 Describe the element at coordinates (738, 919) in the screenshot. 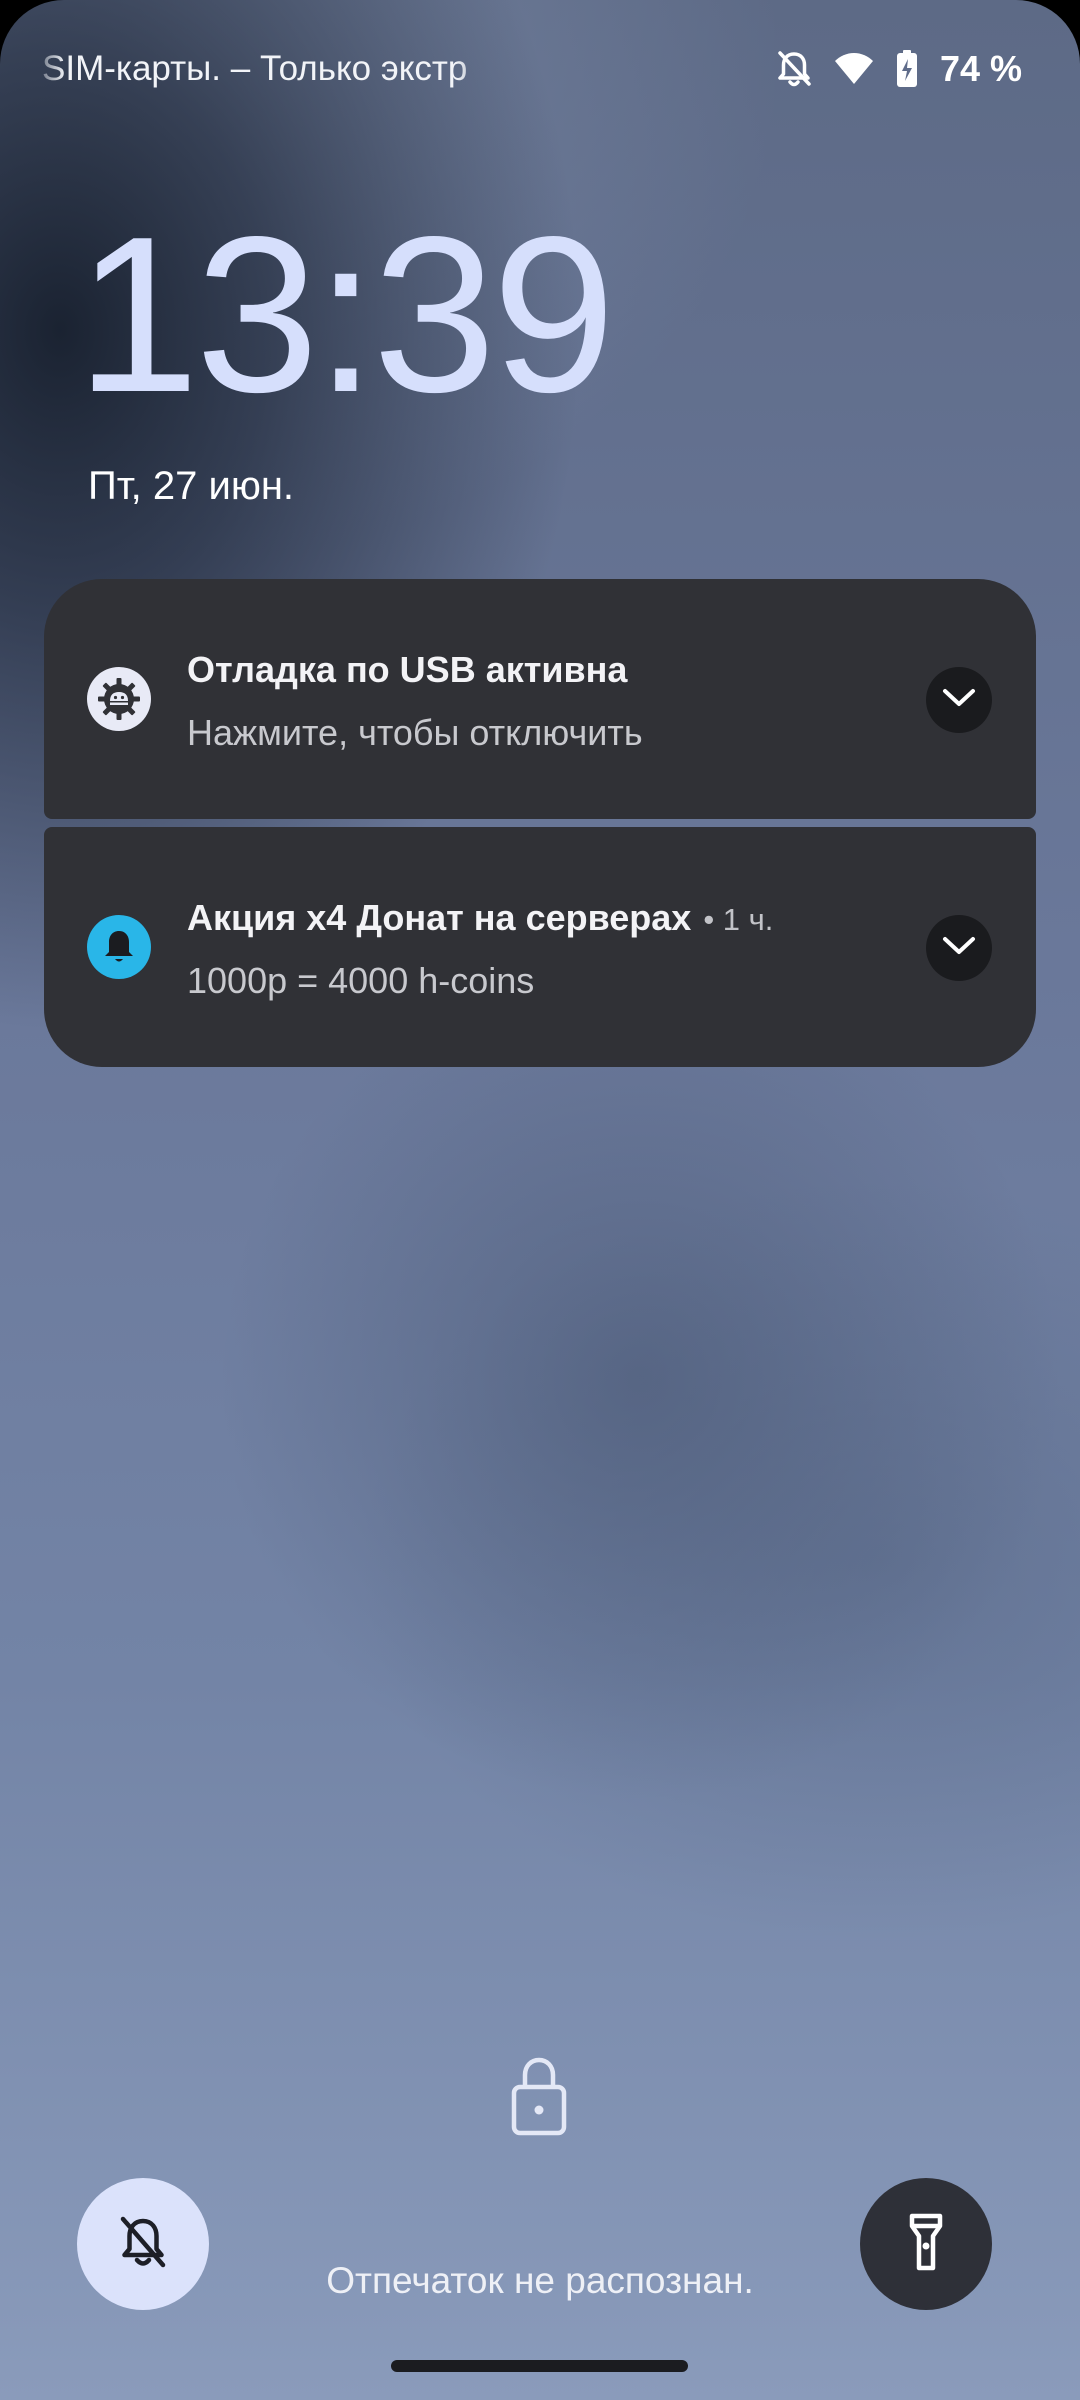

I see `notification-time: • 1 ч.` at that location.